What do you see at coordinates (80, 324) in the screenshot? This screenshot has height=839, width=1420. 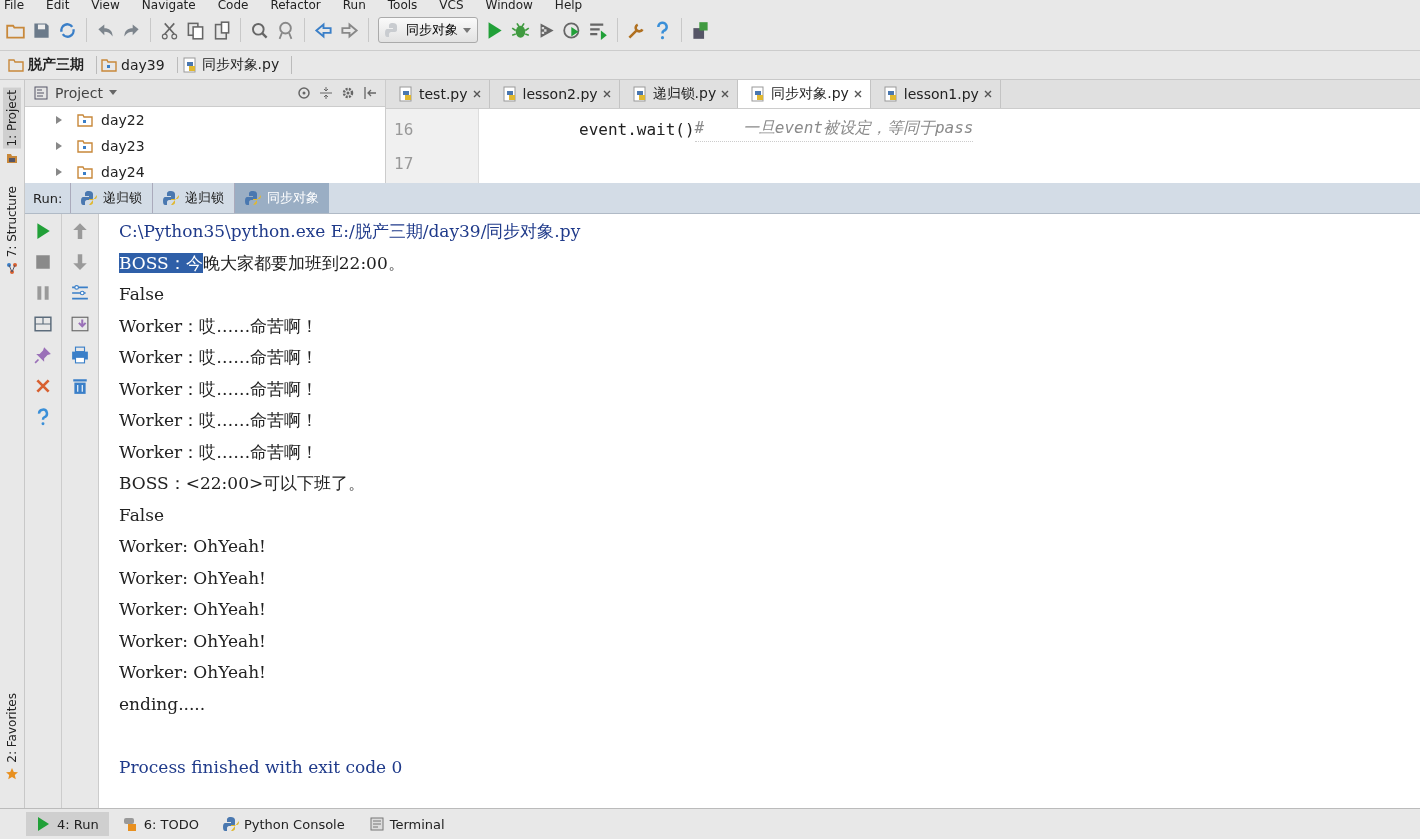 I see `scroll-to-end-icon` at bounding box center [80, 324].